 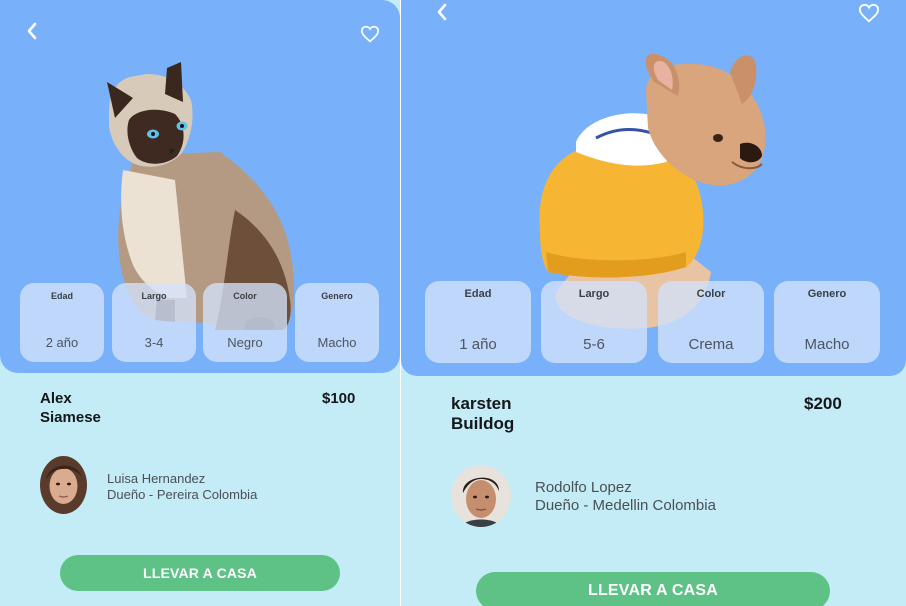 What do you see at coordinates (594, 322) in the screenshot?
I see `attribute-card-length: Largo 5-6` at bounding box center [594, 322].